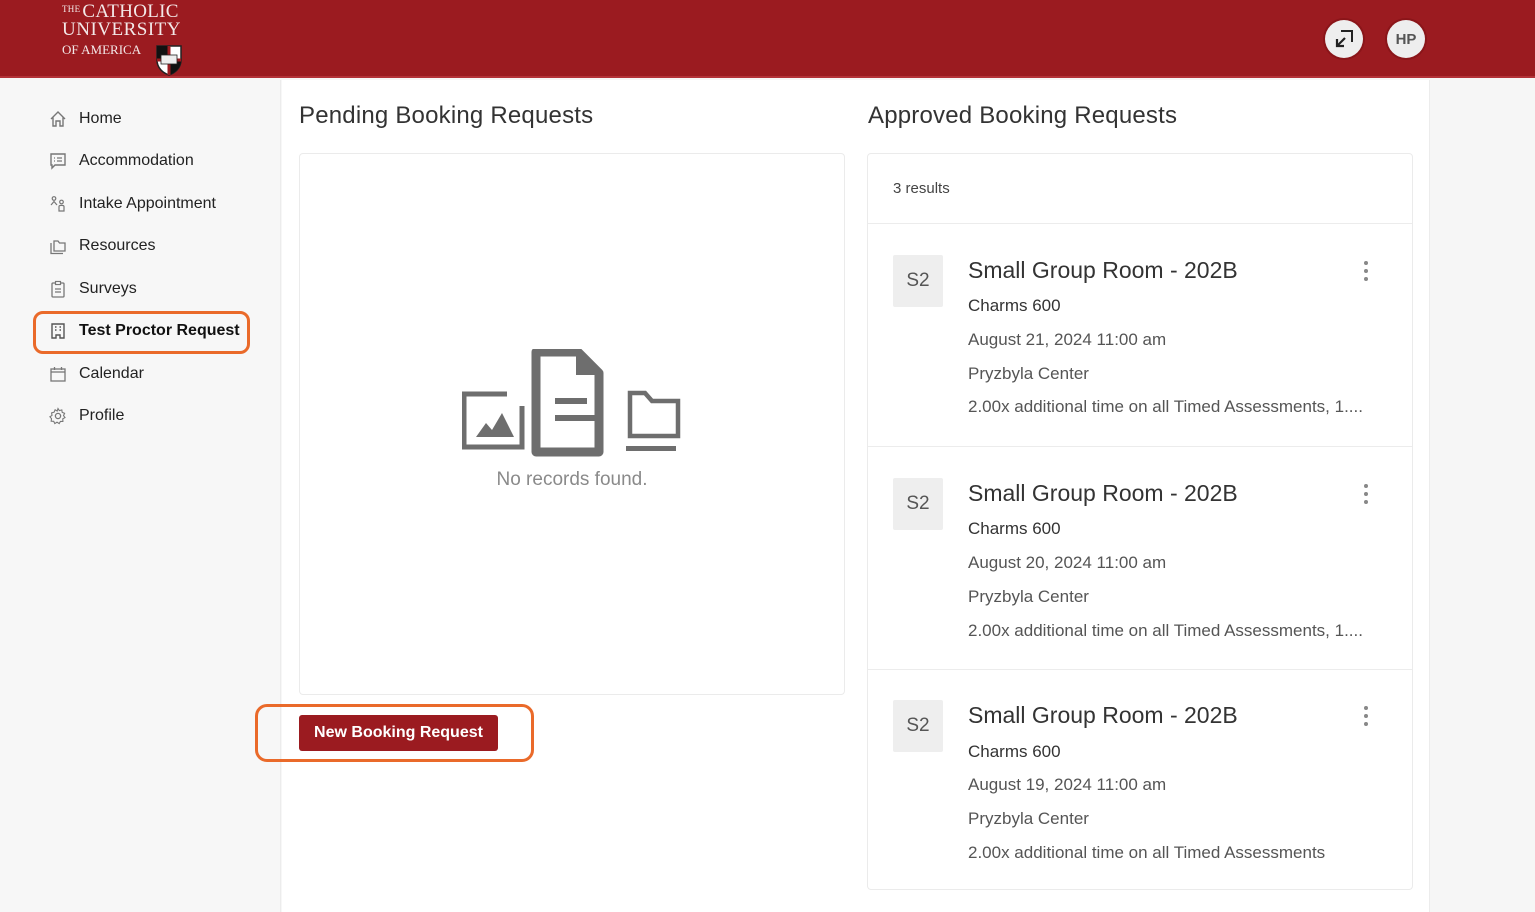 Image resolution: width=1535 pixels, height=912 pixels. Describe the element at coordinates (121, 161) in the screenshot. I see `sidebar-item-accommodation: Accommodation` at that location.